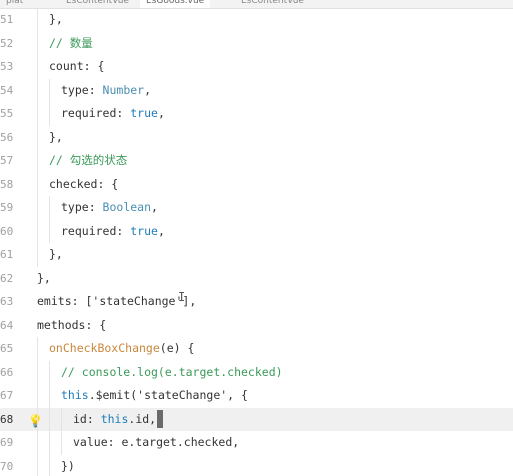 The width and height of the screenshot is (513, 476). Describe the element at coordinates (7, 231) in the screenshot. I see `line-number: 60` at that location.